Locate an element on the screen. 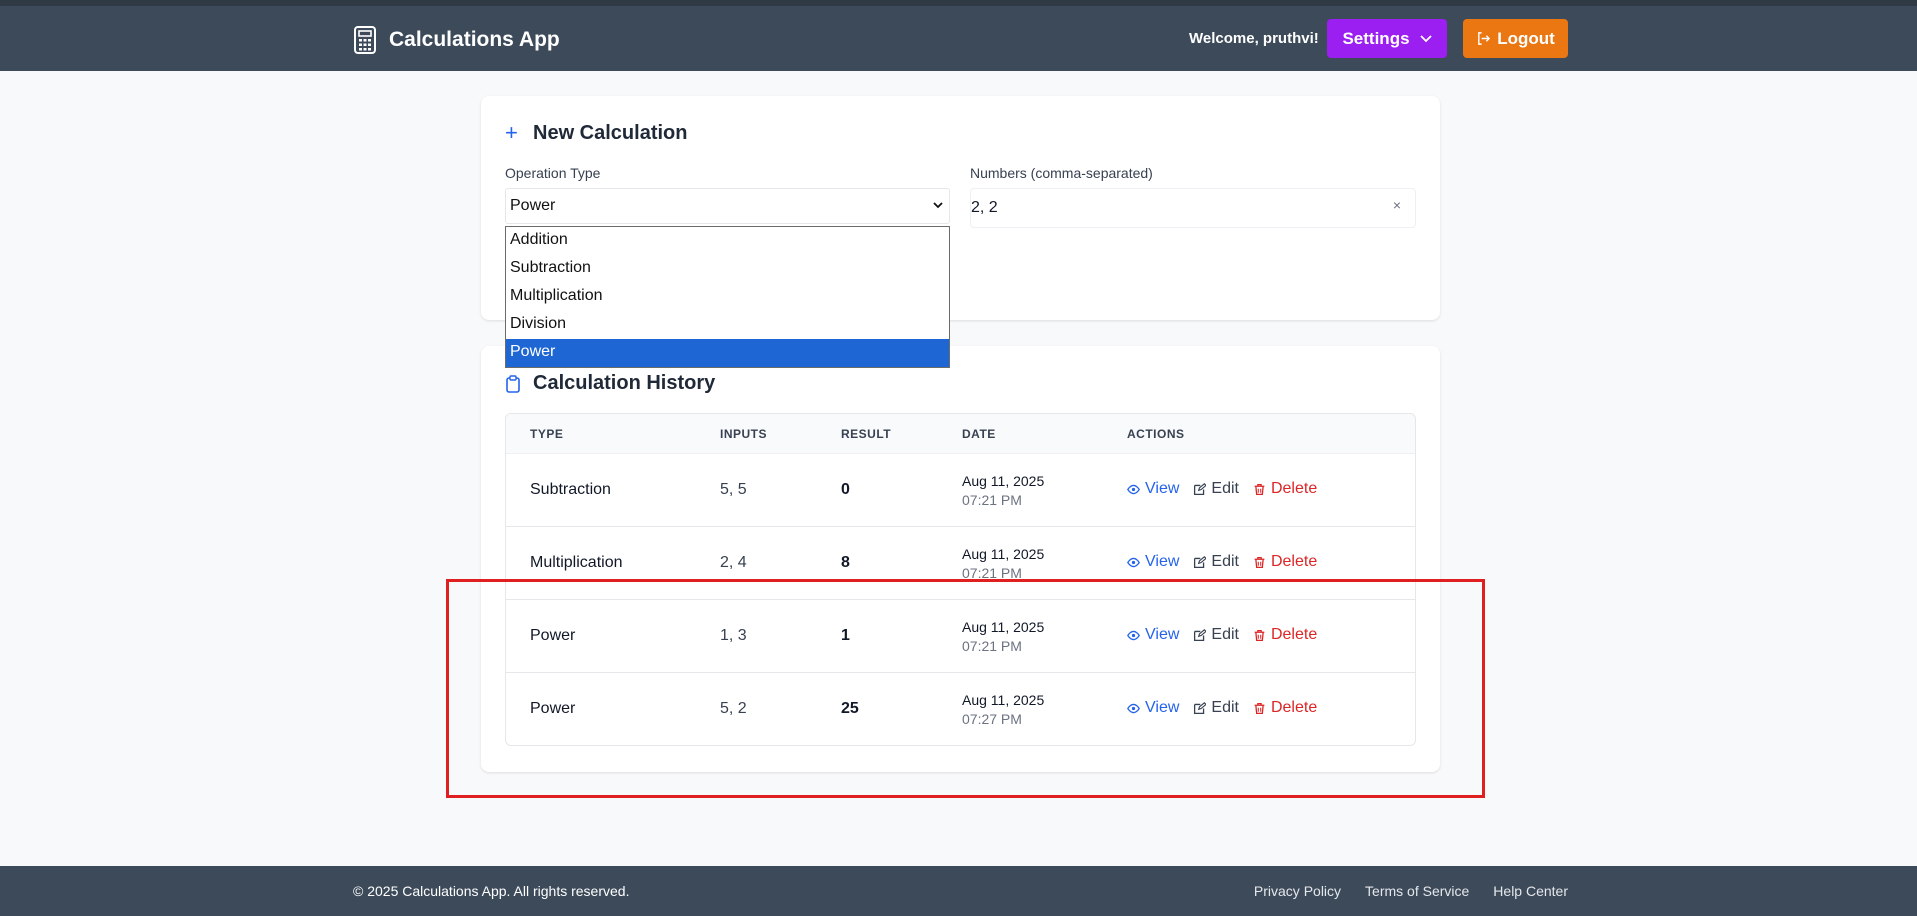  terms-of-service-link: Terms of Service is located at coordinates (1417, 891).